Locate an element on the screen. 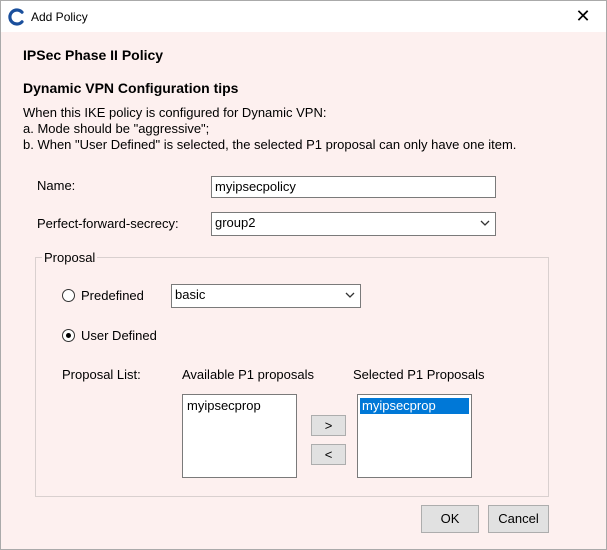 The height and width of the screenshot is (550, 607). selected-proposals-list: myipsecprop is located at coordinates (414, 436).